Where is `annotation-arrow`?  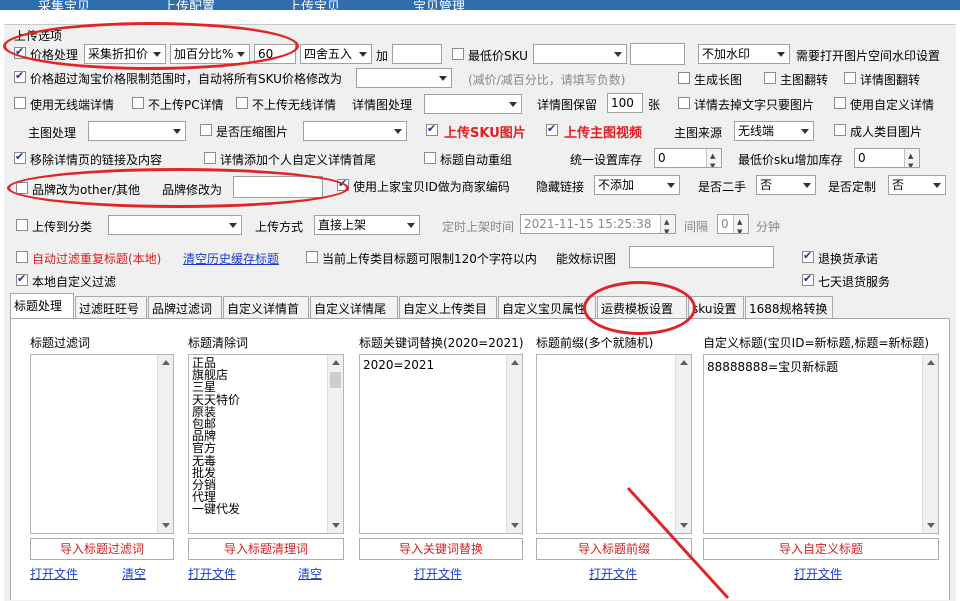 annotation-arrow is located at coordinates (678, 543).